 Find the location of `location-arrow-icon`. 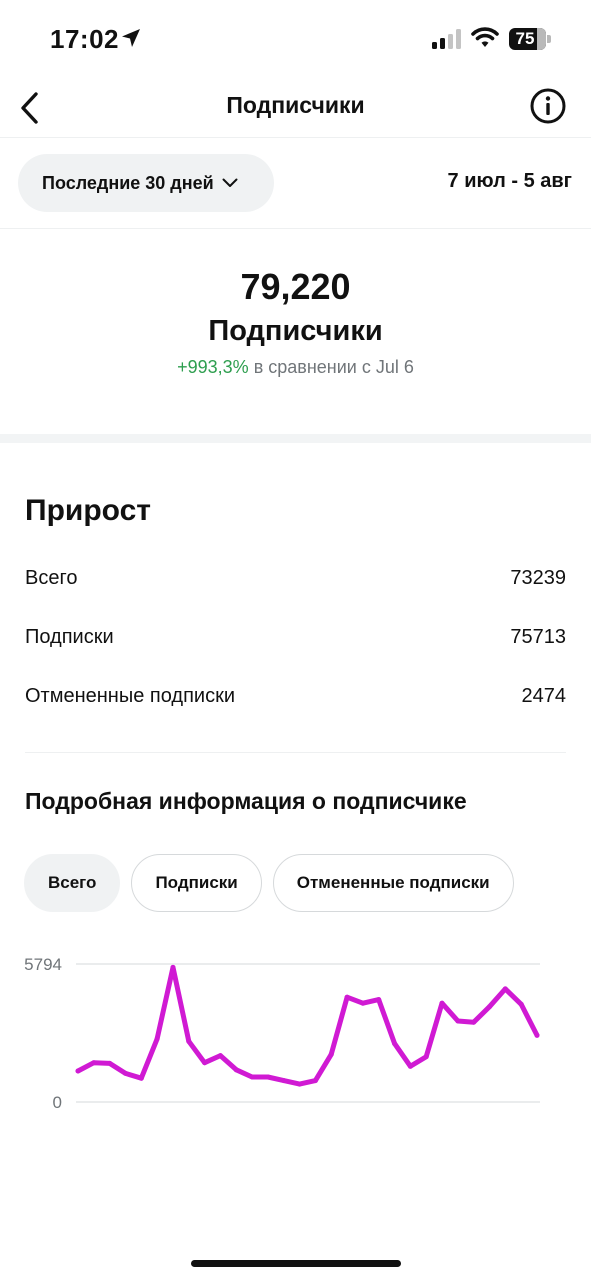

location-arrow-icon is located at coordinates (131, 38).